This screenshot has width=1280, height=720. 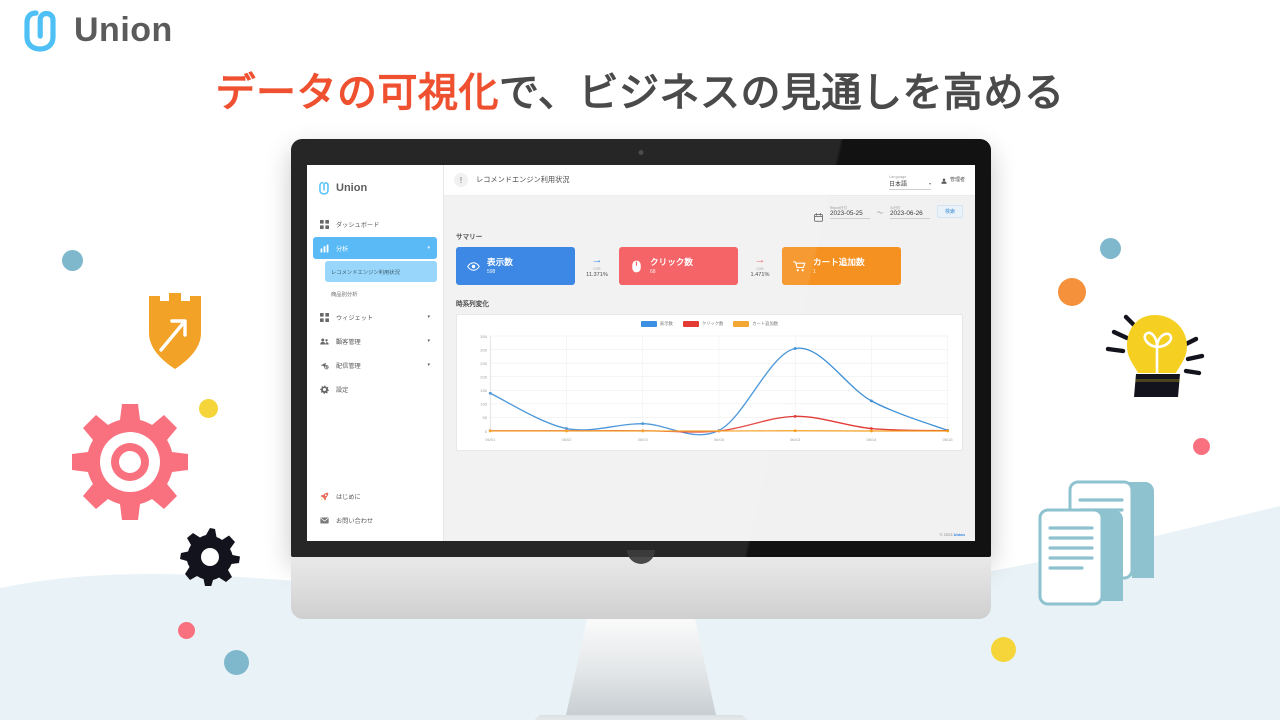 What do you see at coordinates (324, 317) in the screenshot?
I see `widget-grid-icon` at bounding box center [324, 317].